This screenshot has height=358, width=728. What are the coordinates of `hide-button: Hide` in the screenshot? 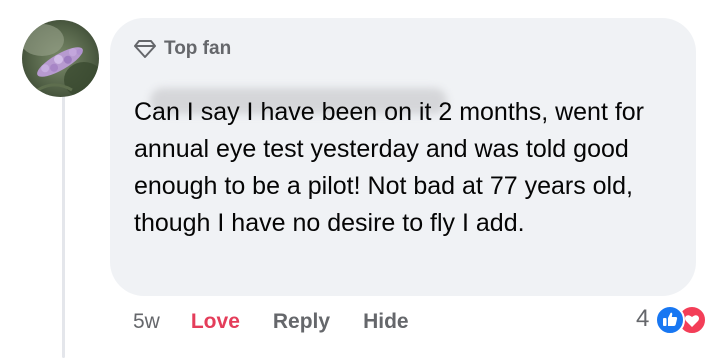 It's located at (386, 322).